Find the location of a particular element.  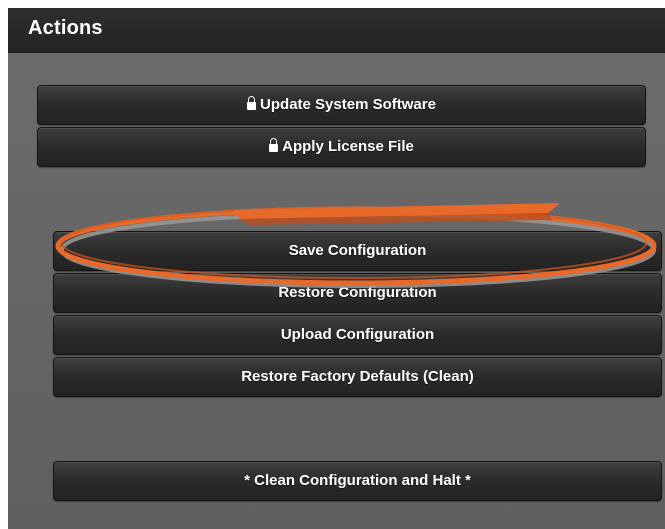

update-system-software-label: Update System Software is located at coordinates (348, 104).